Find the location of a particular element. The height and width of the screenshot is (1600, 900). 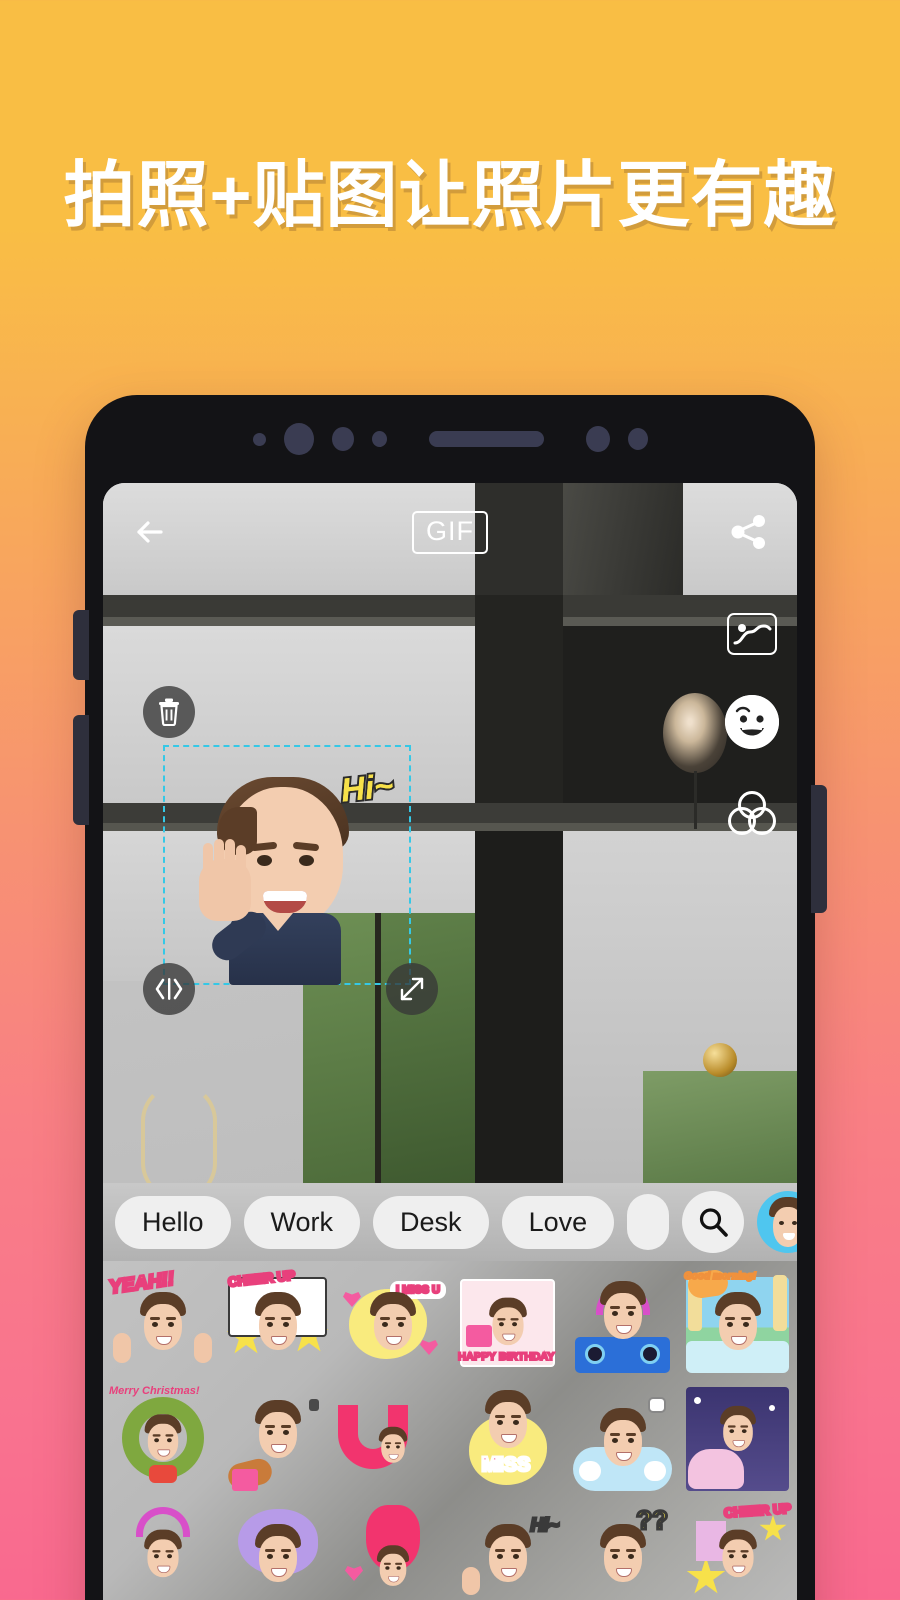

back-arrow-icon is located at coordinates (150, 532).